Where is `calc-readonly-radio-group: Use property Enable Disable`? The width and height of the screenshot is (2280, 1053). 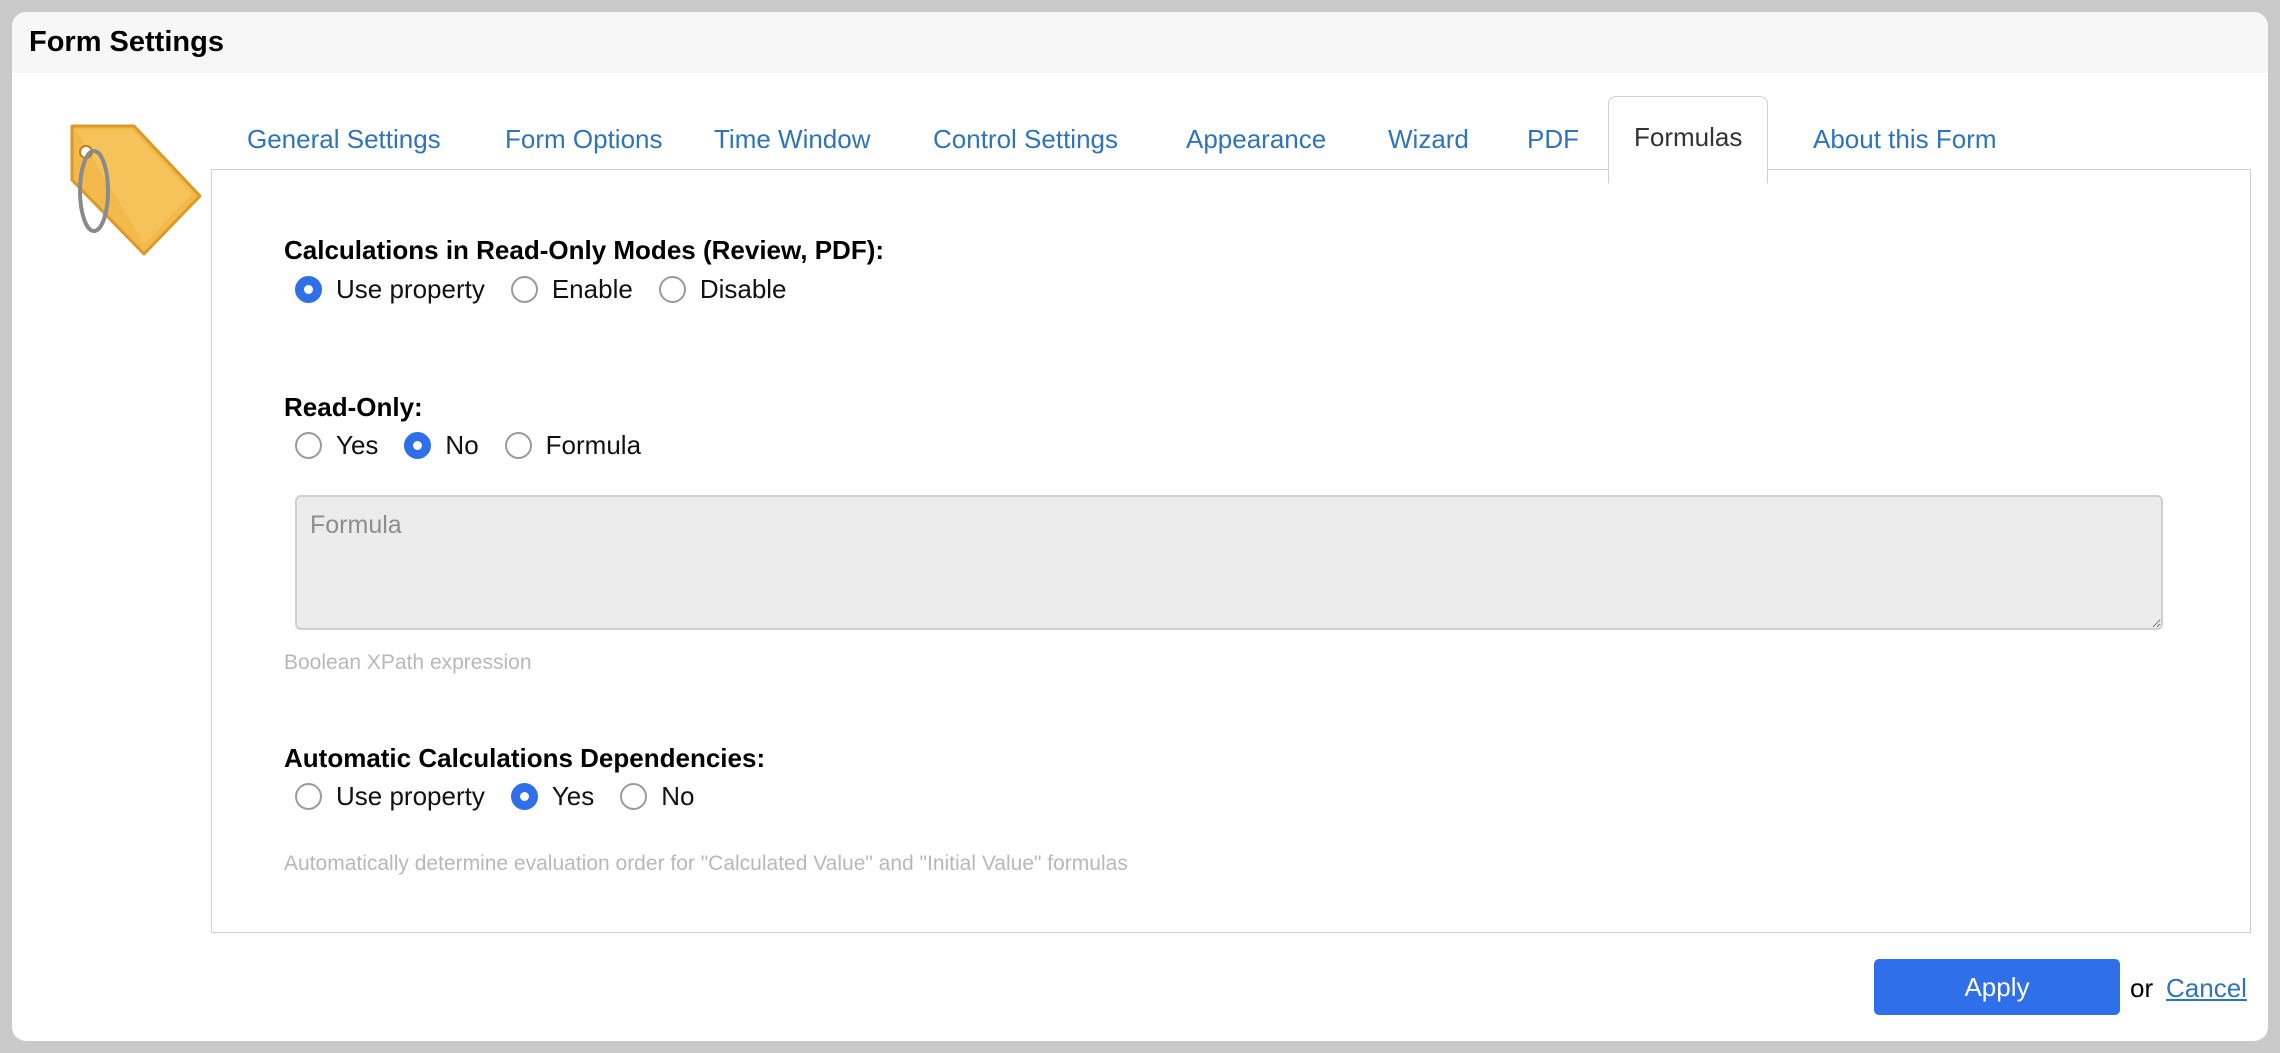 calc-readonly-radio-group: Use property Enable Disable is located at coordinates (554, 289).